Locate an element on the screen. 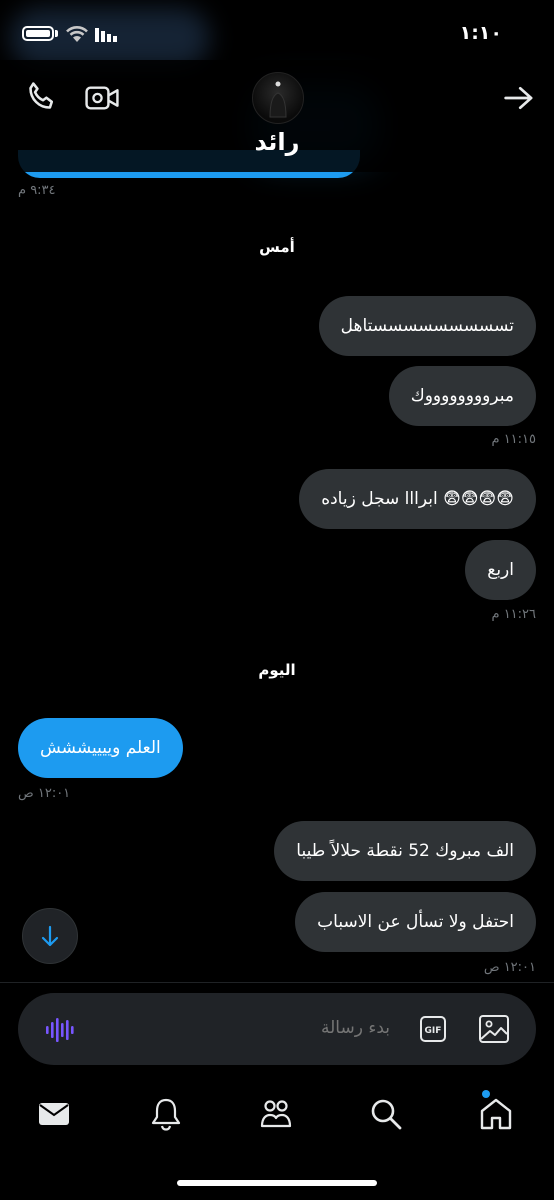  back-arrow-icon is located at coordinates (519, 98).